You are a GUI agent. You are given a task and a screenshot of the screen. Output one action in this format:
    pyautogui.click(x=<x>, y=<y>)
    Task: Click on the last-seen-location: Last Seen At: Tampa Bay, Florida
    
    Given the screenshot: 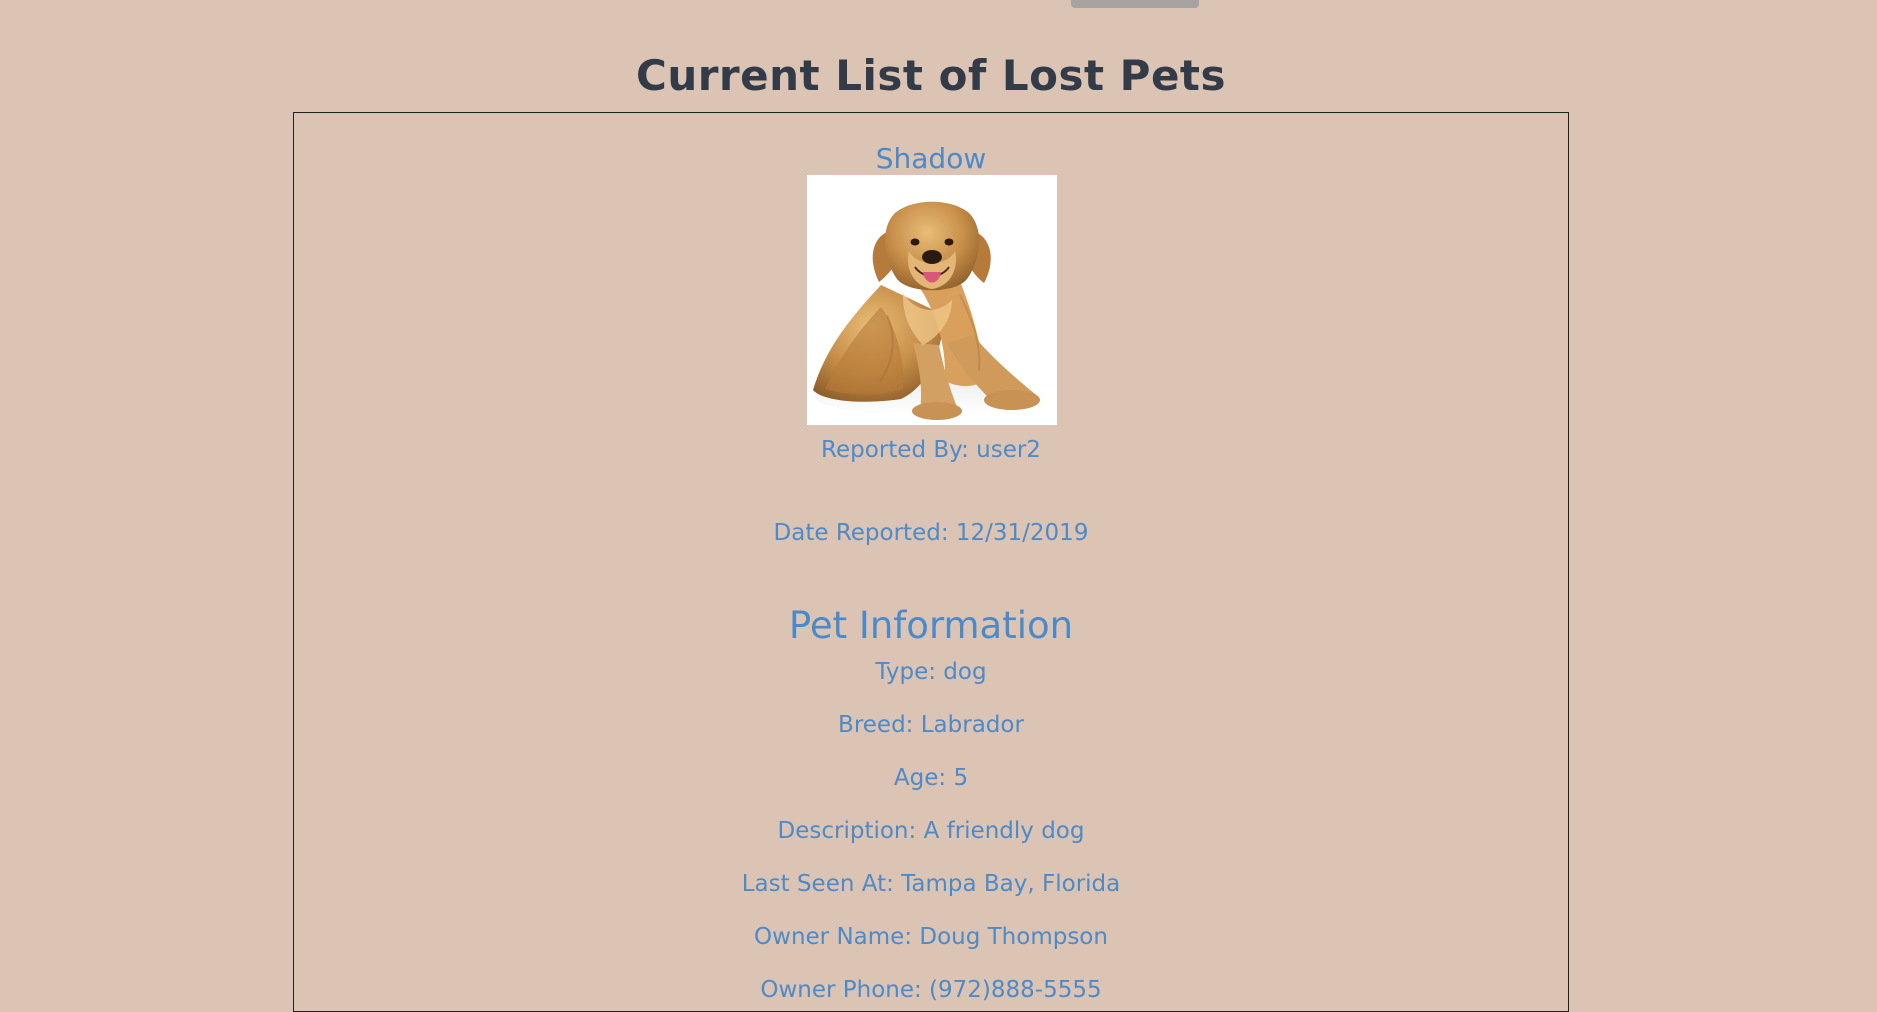 What is the action you would take?
    pyautogui.click(x=931, y=884)
    